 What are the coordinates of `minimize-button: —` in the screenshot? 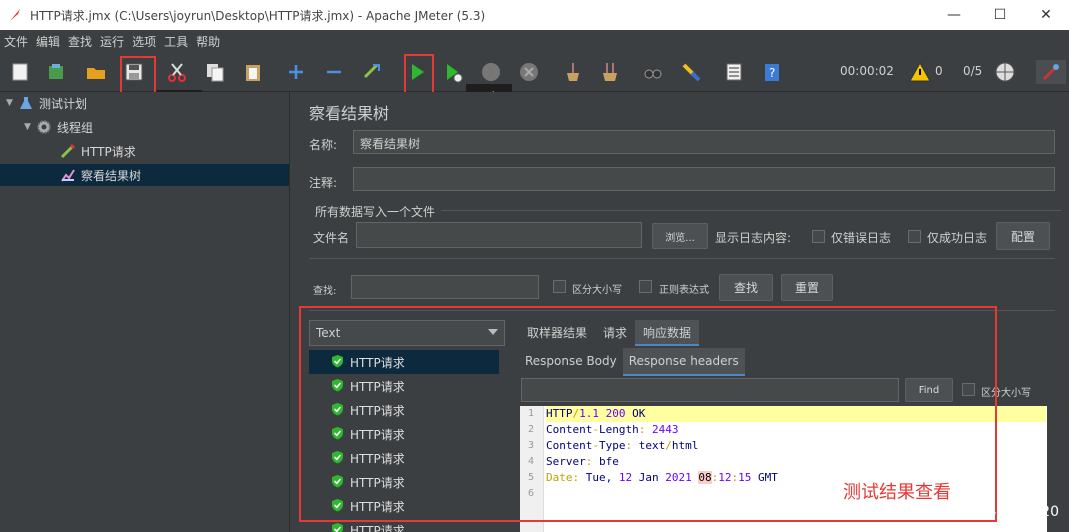 It's located at (954, 15).